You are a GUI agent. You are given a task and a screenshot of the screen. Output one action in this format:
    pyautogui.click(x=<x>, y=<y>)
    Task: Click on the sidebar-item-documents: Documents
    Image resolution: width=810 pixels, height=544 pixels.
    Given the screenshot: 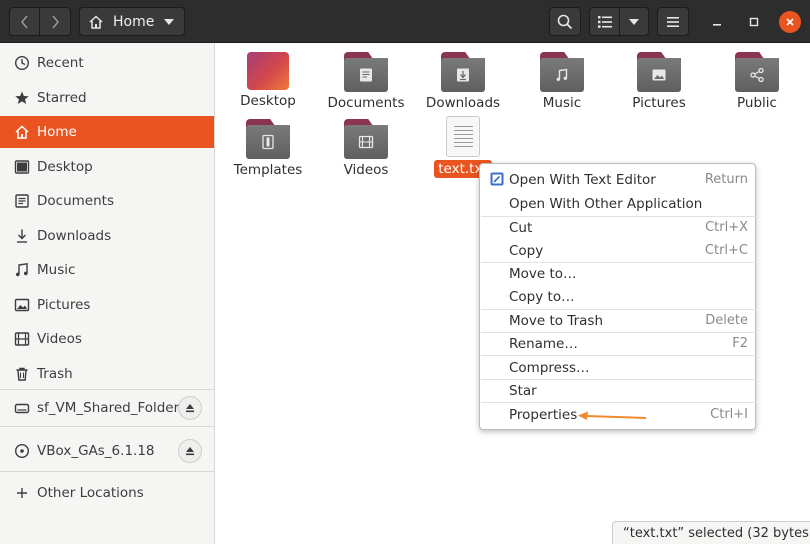 What is the action you would take?
    pyautogui.click(x=107, y=201)
    